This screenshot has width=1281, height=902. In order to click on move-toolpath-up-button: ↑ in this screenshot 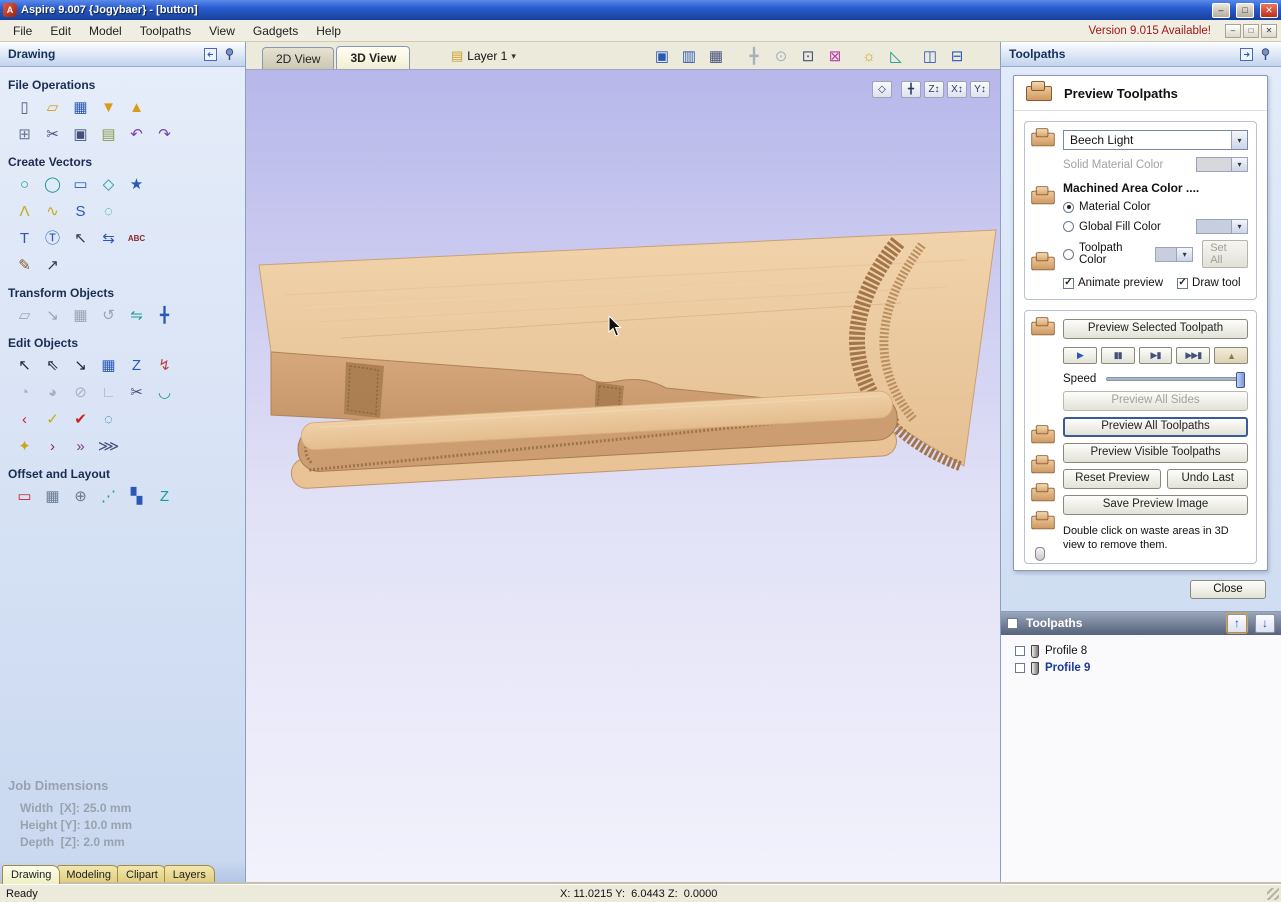, I will do `click(1237, 623)`.